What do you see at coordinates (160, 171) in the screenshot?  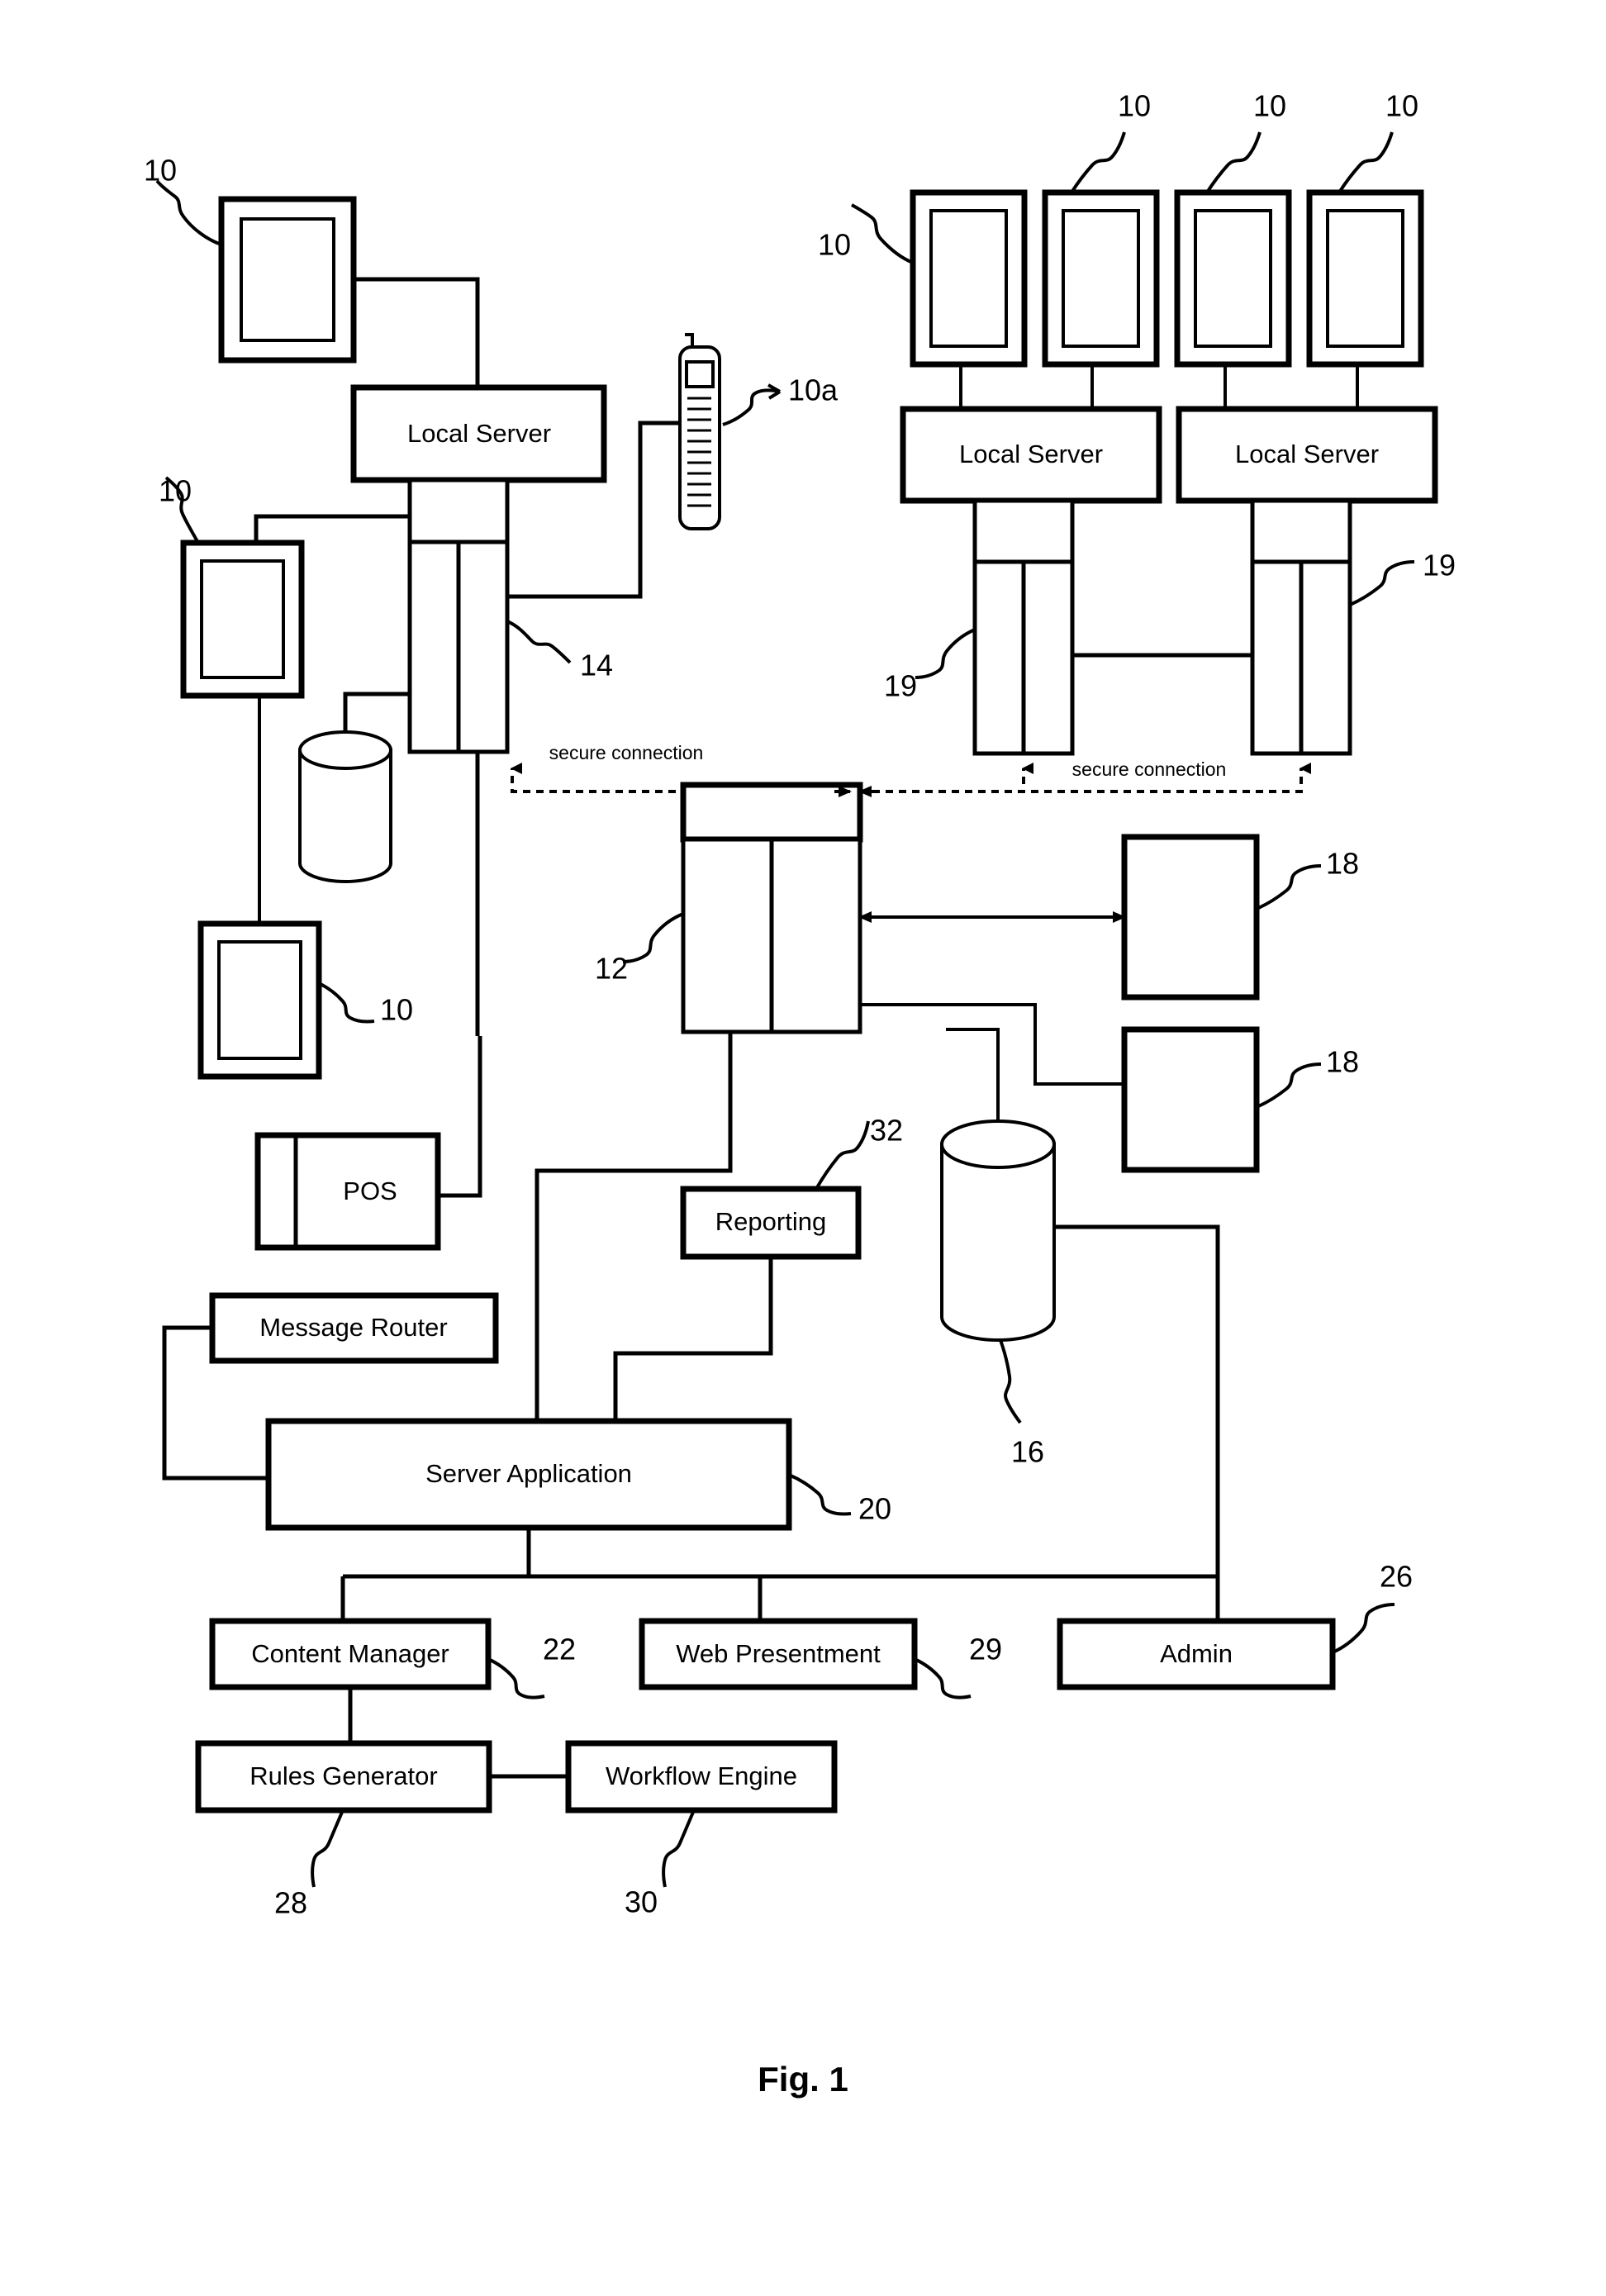 I see `ref-numeral-10-top-left: 10` at bounding box center [160, 171].